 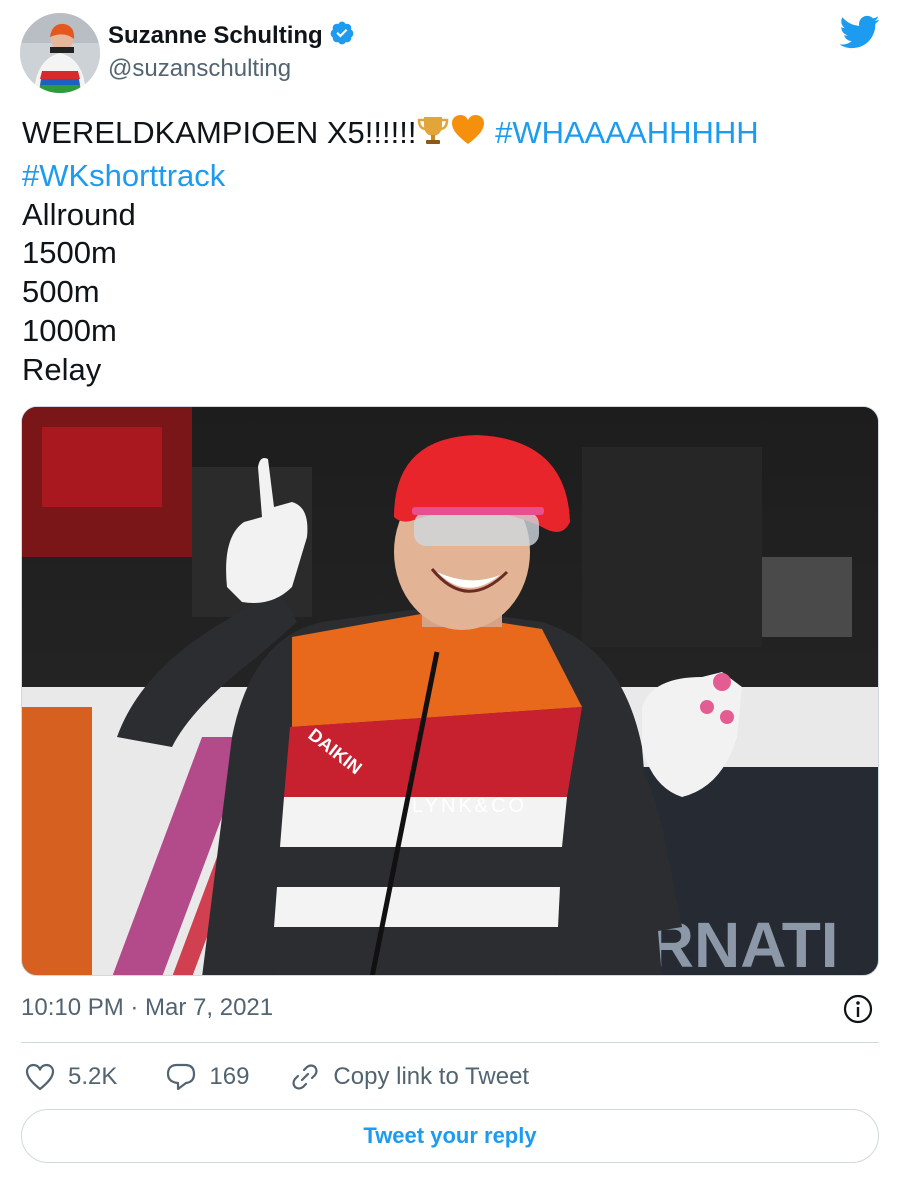 What do you see at coordinates (181, 1077) in the screenshot?
I see `reply-icon` at bounding box center [181, 1077].